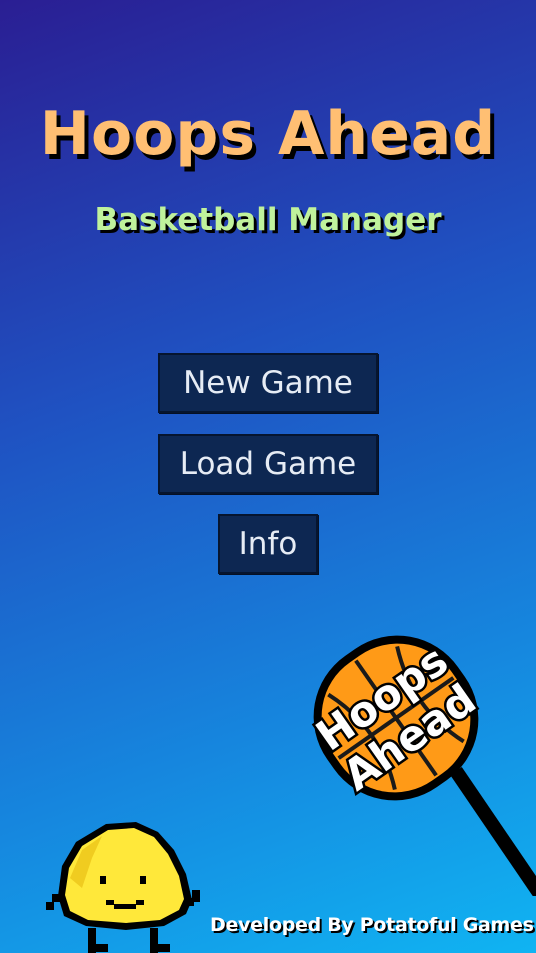  What do you see at coordinates (268, 383) in the screenshot?
I see `new-game-button: New Game` at bounding box center [268, 383].